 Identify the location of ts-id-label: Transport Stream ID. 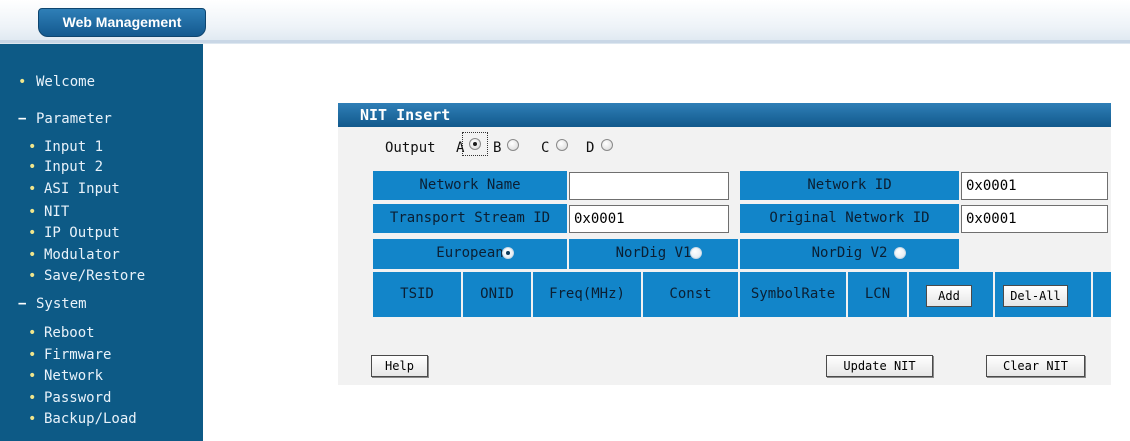
(470, 218).